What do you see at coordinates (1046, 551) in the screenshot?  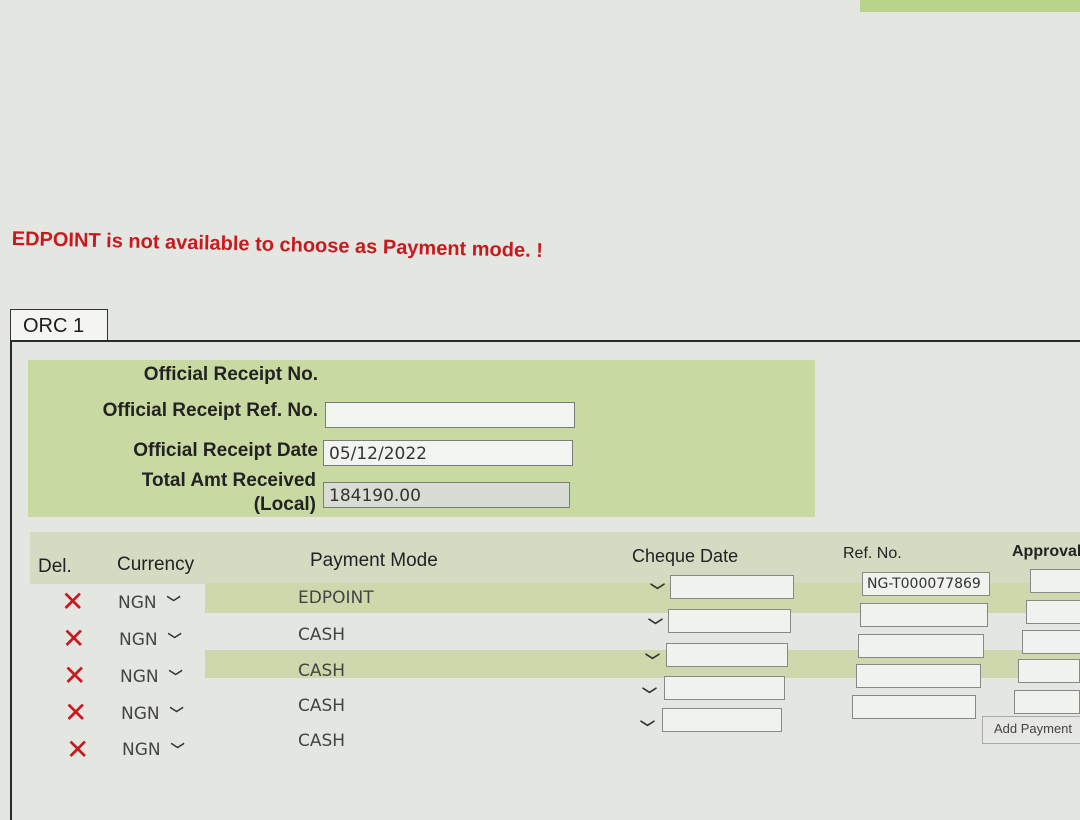 I see `col-header-approval: Approval` at bounding box center [1046, 551].